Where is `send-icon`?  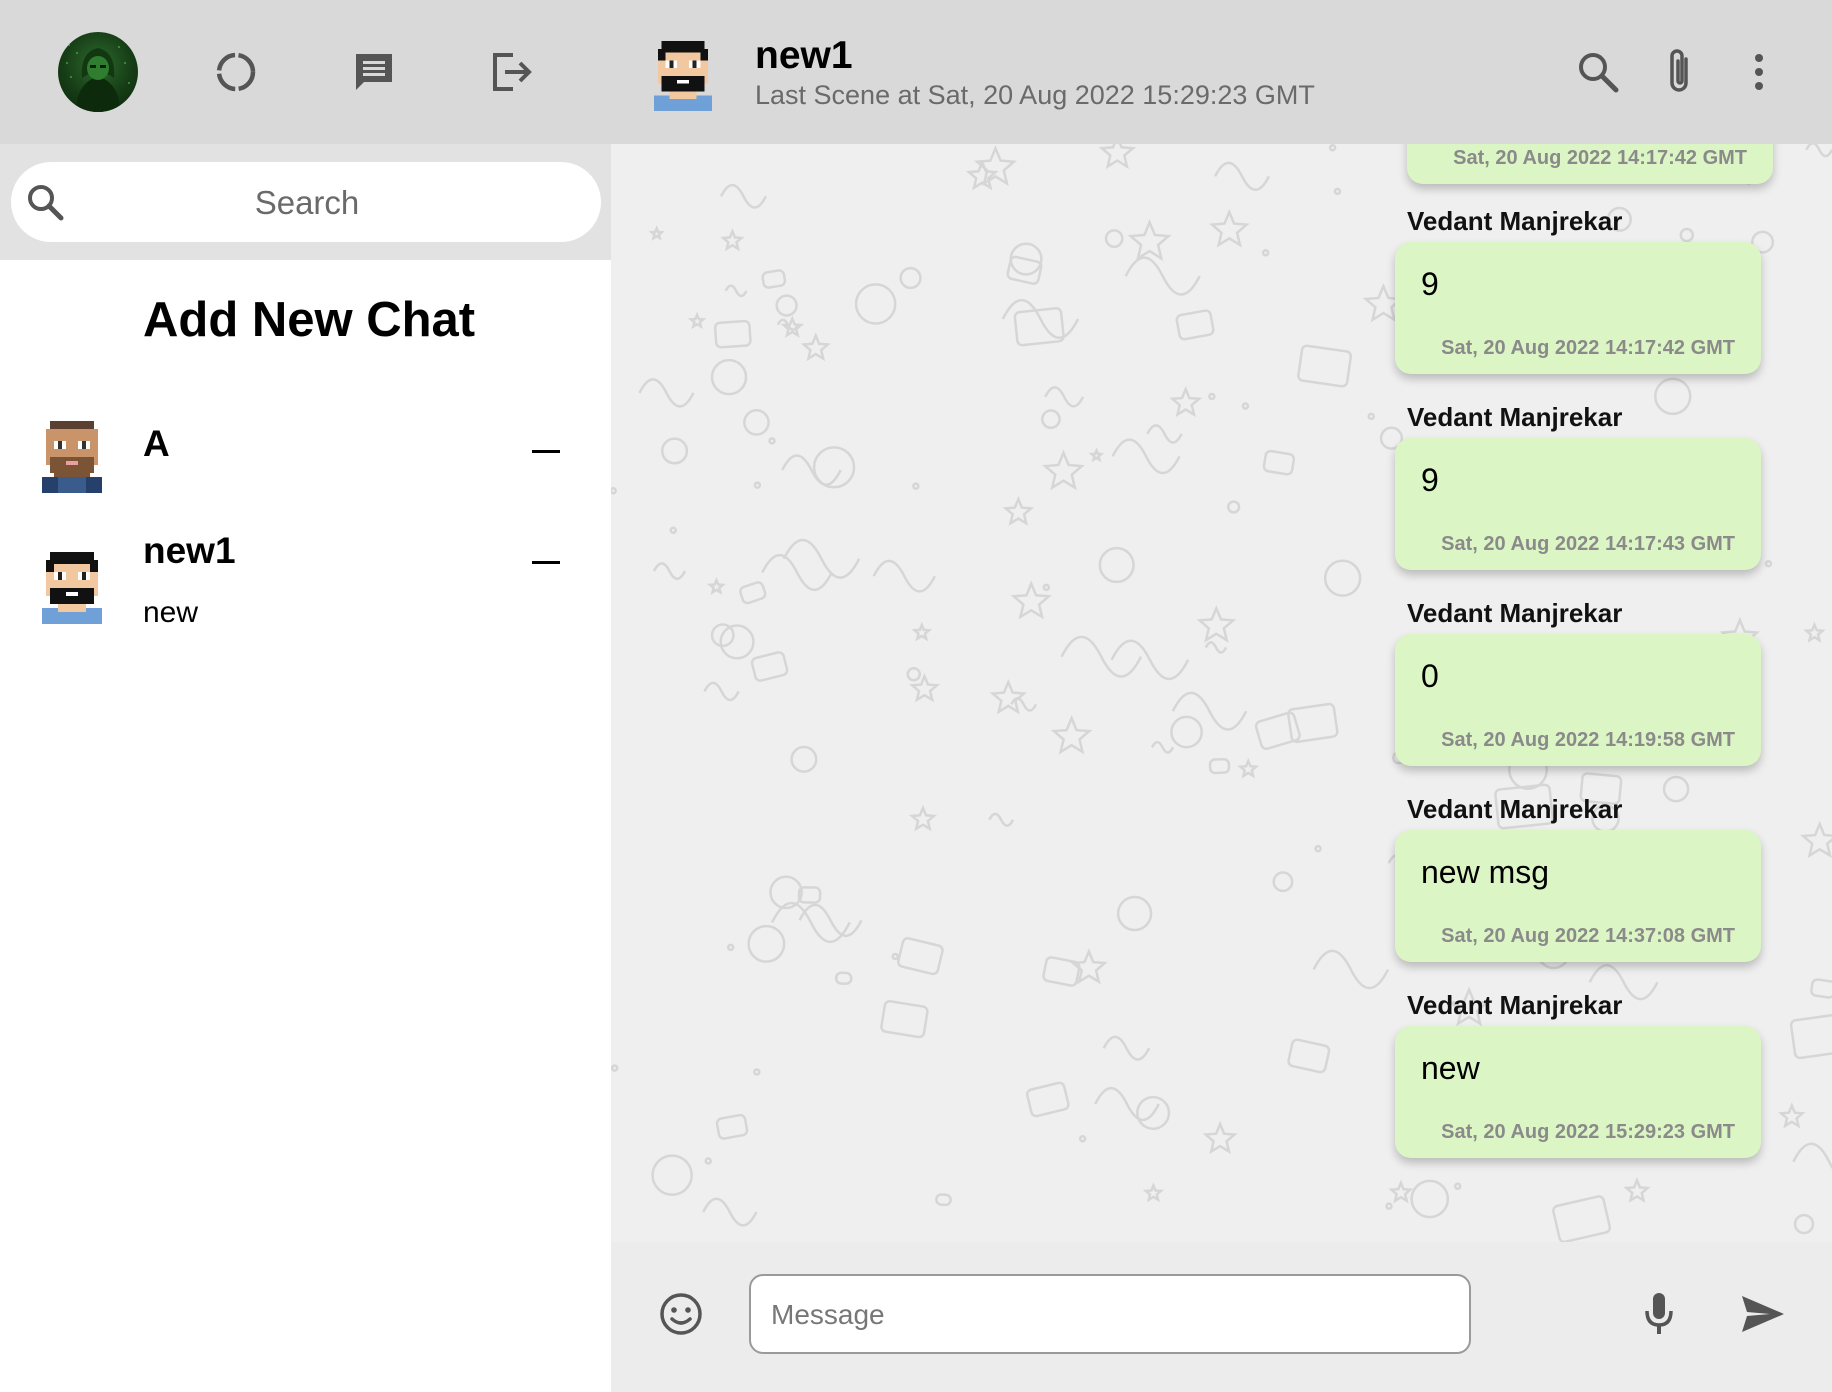
send-icon is located at coordinates (1763, 1314).